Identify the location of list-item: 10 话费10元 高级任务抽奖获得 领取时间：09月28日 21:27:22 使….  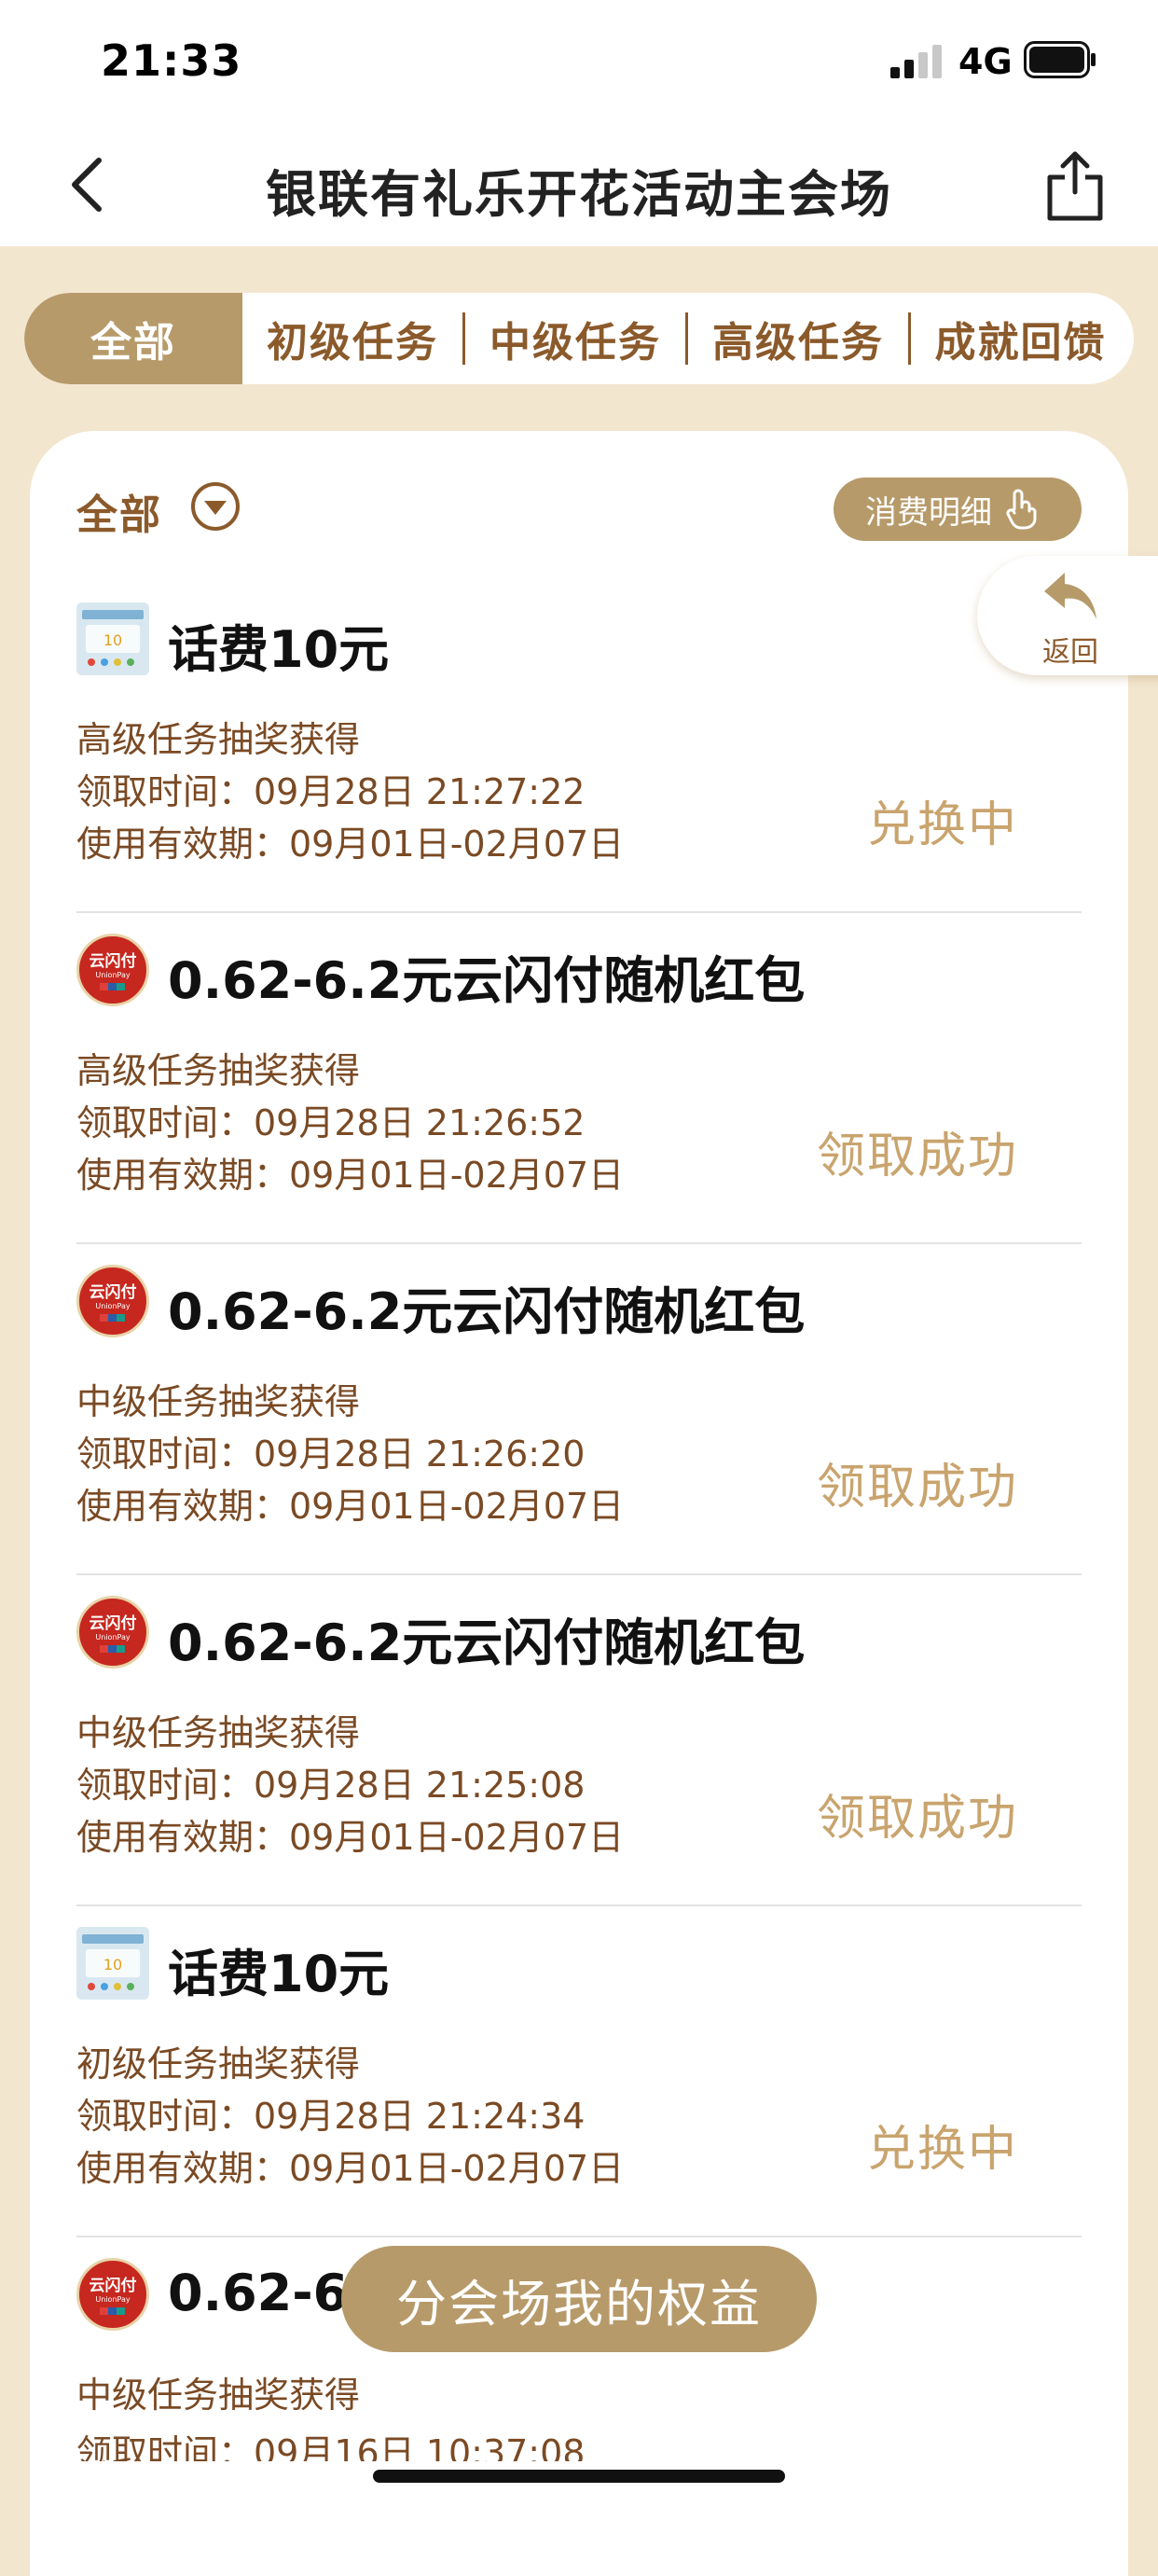
(579, 747).